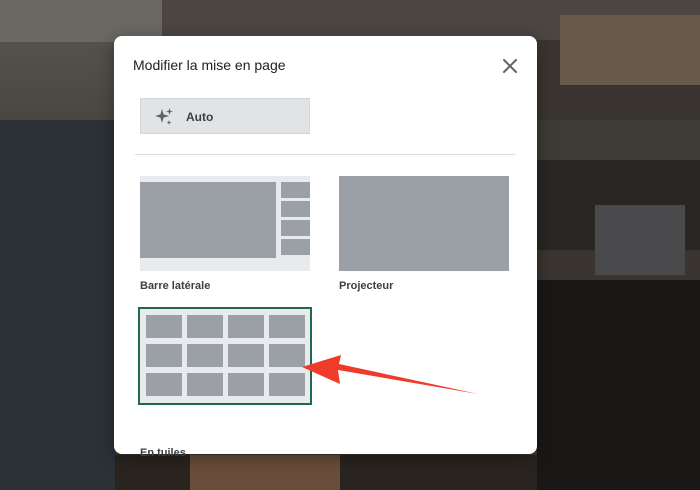 The width and height of the screenshot is (700, 490). What do you see at coordinates (208, 220) in the screenshot?
I see `main-tile` at bounding box center [208, 220].